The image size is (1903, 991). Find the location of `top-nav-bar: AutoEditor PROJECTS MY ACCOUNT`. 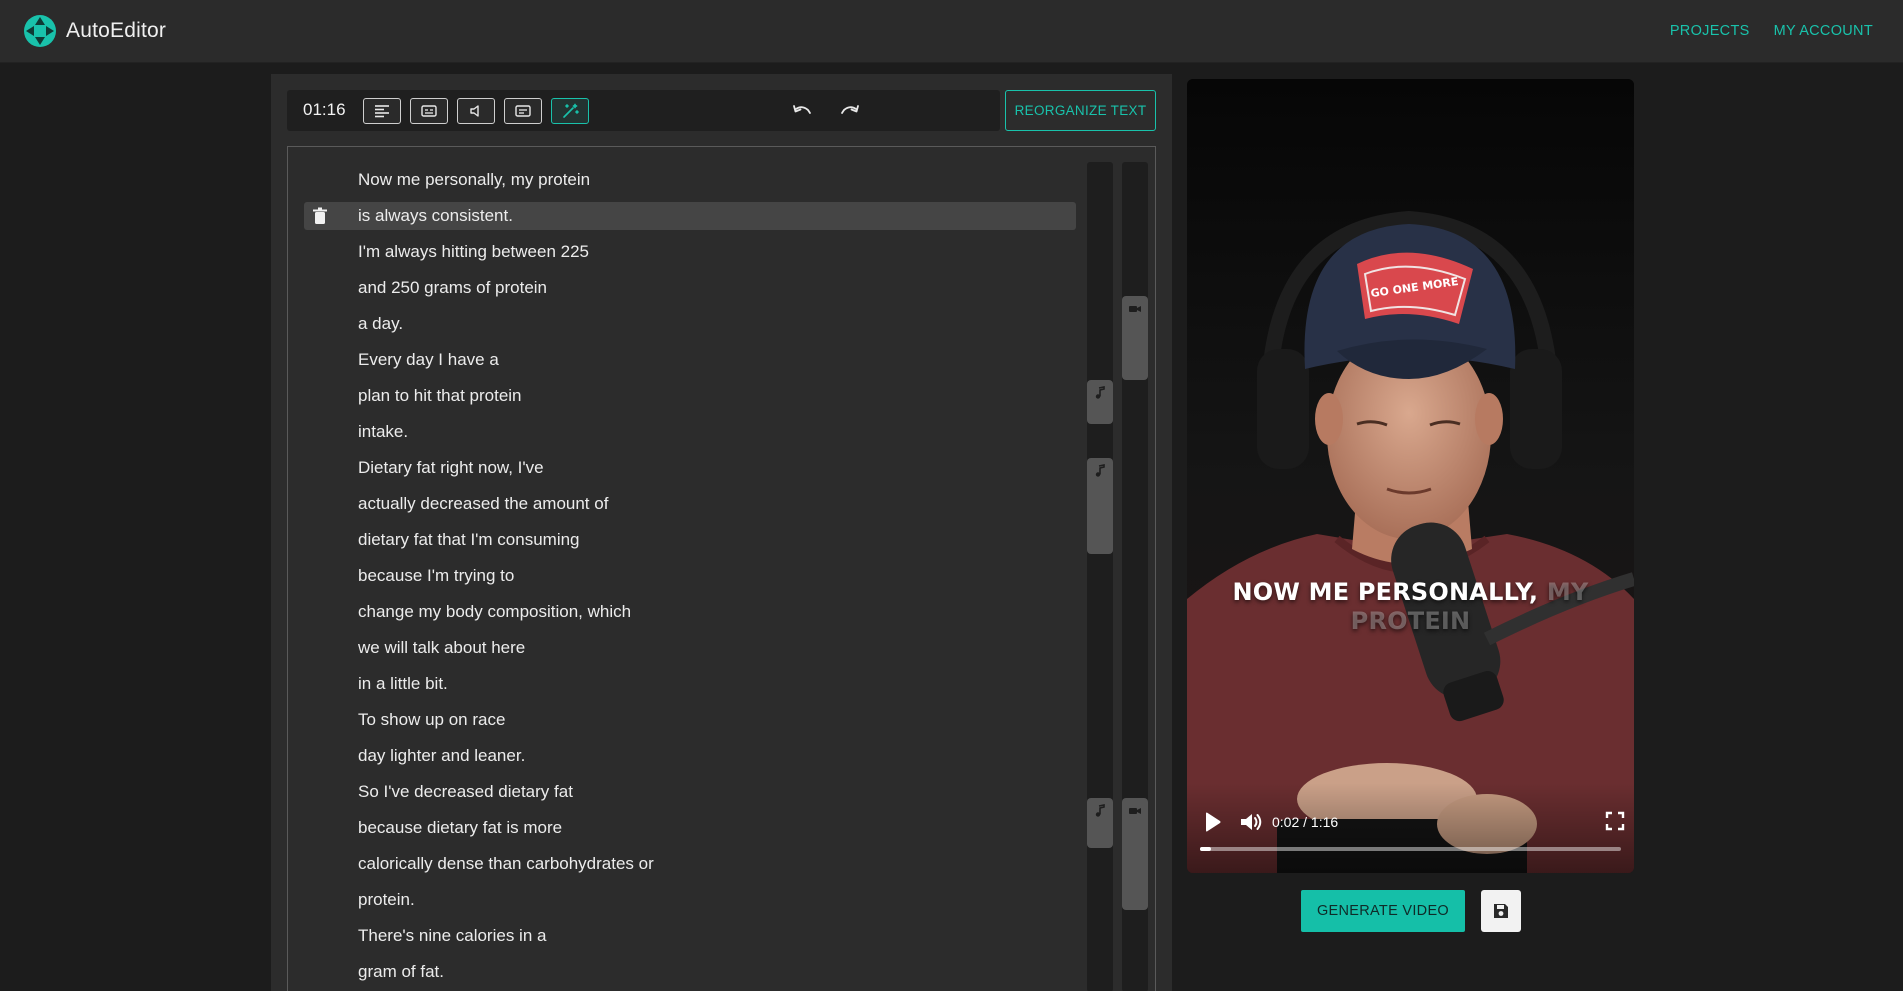

top-nav-bar: AutoEditor PROJECTS MY ACCOUNT is located at coordinates (951, 31).